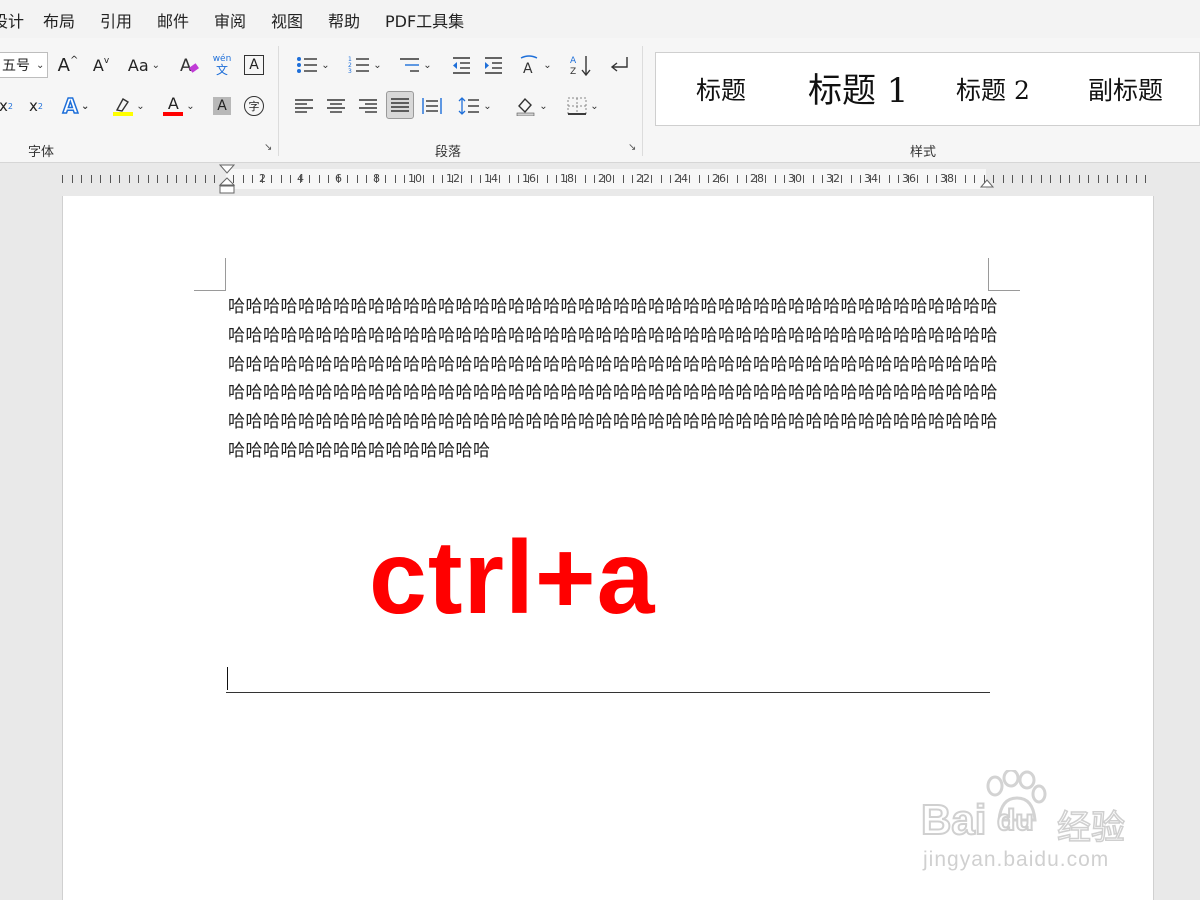 This screenshot has width=1200, height=900. I want to click on clear-formatting-icon: A, so click(189, 66).